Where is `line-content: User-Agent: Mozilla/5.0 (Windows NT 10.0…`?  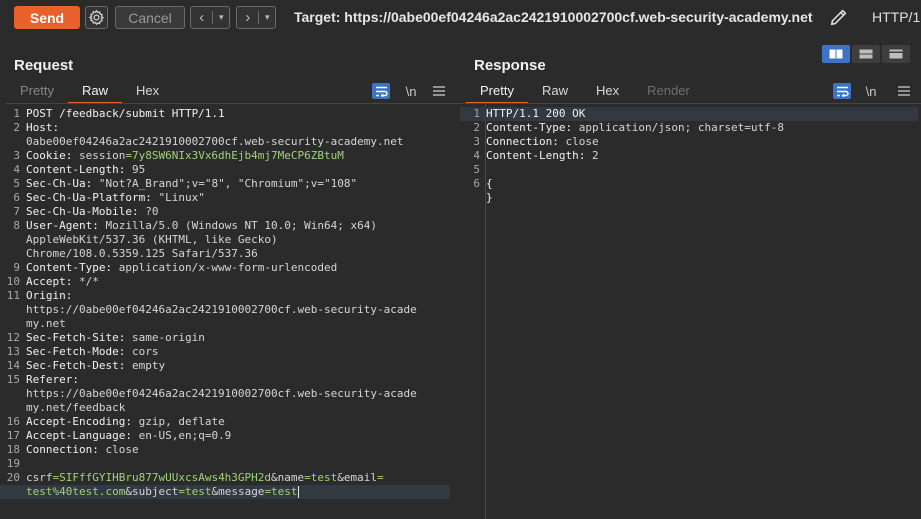 line-content: User-Agent: Mozilla/5.0 (Windows NT 10.0… is located at coordinates (201, 226).